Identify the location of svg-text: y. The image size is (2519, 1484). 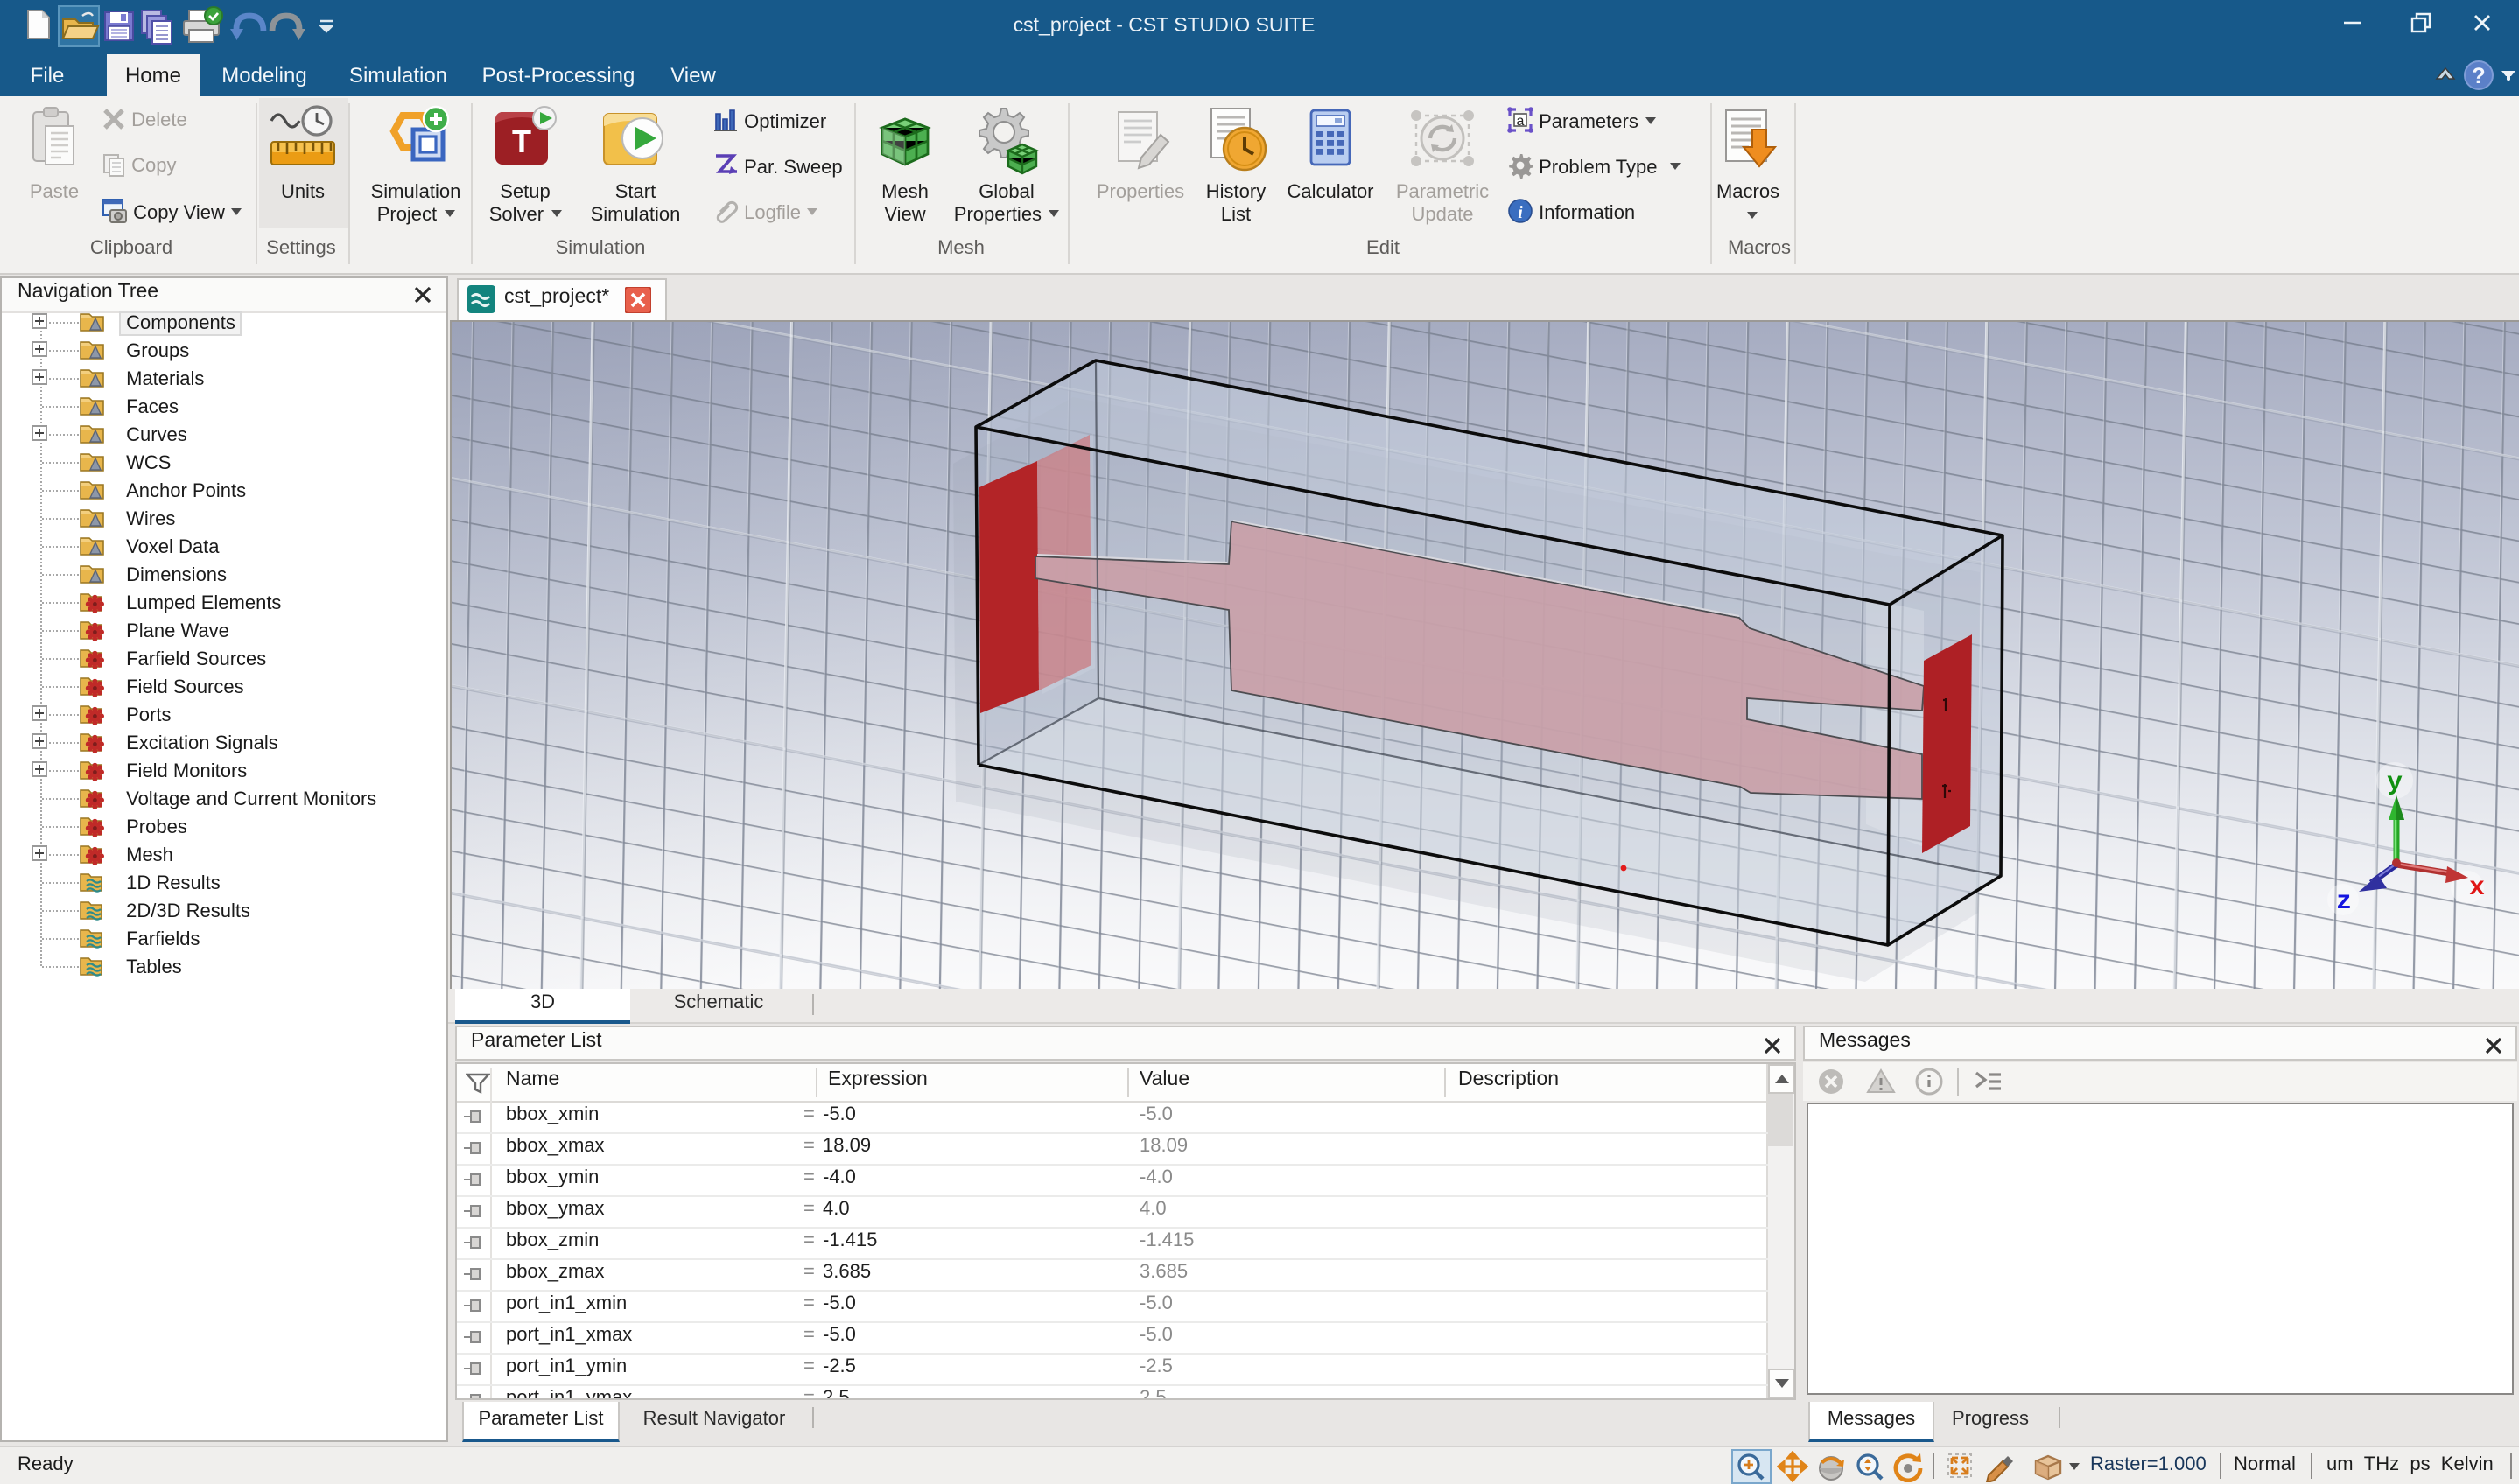
(2395, 783).